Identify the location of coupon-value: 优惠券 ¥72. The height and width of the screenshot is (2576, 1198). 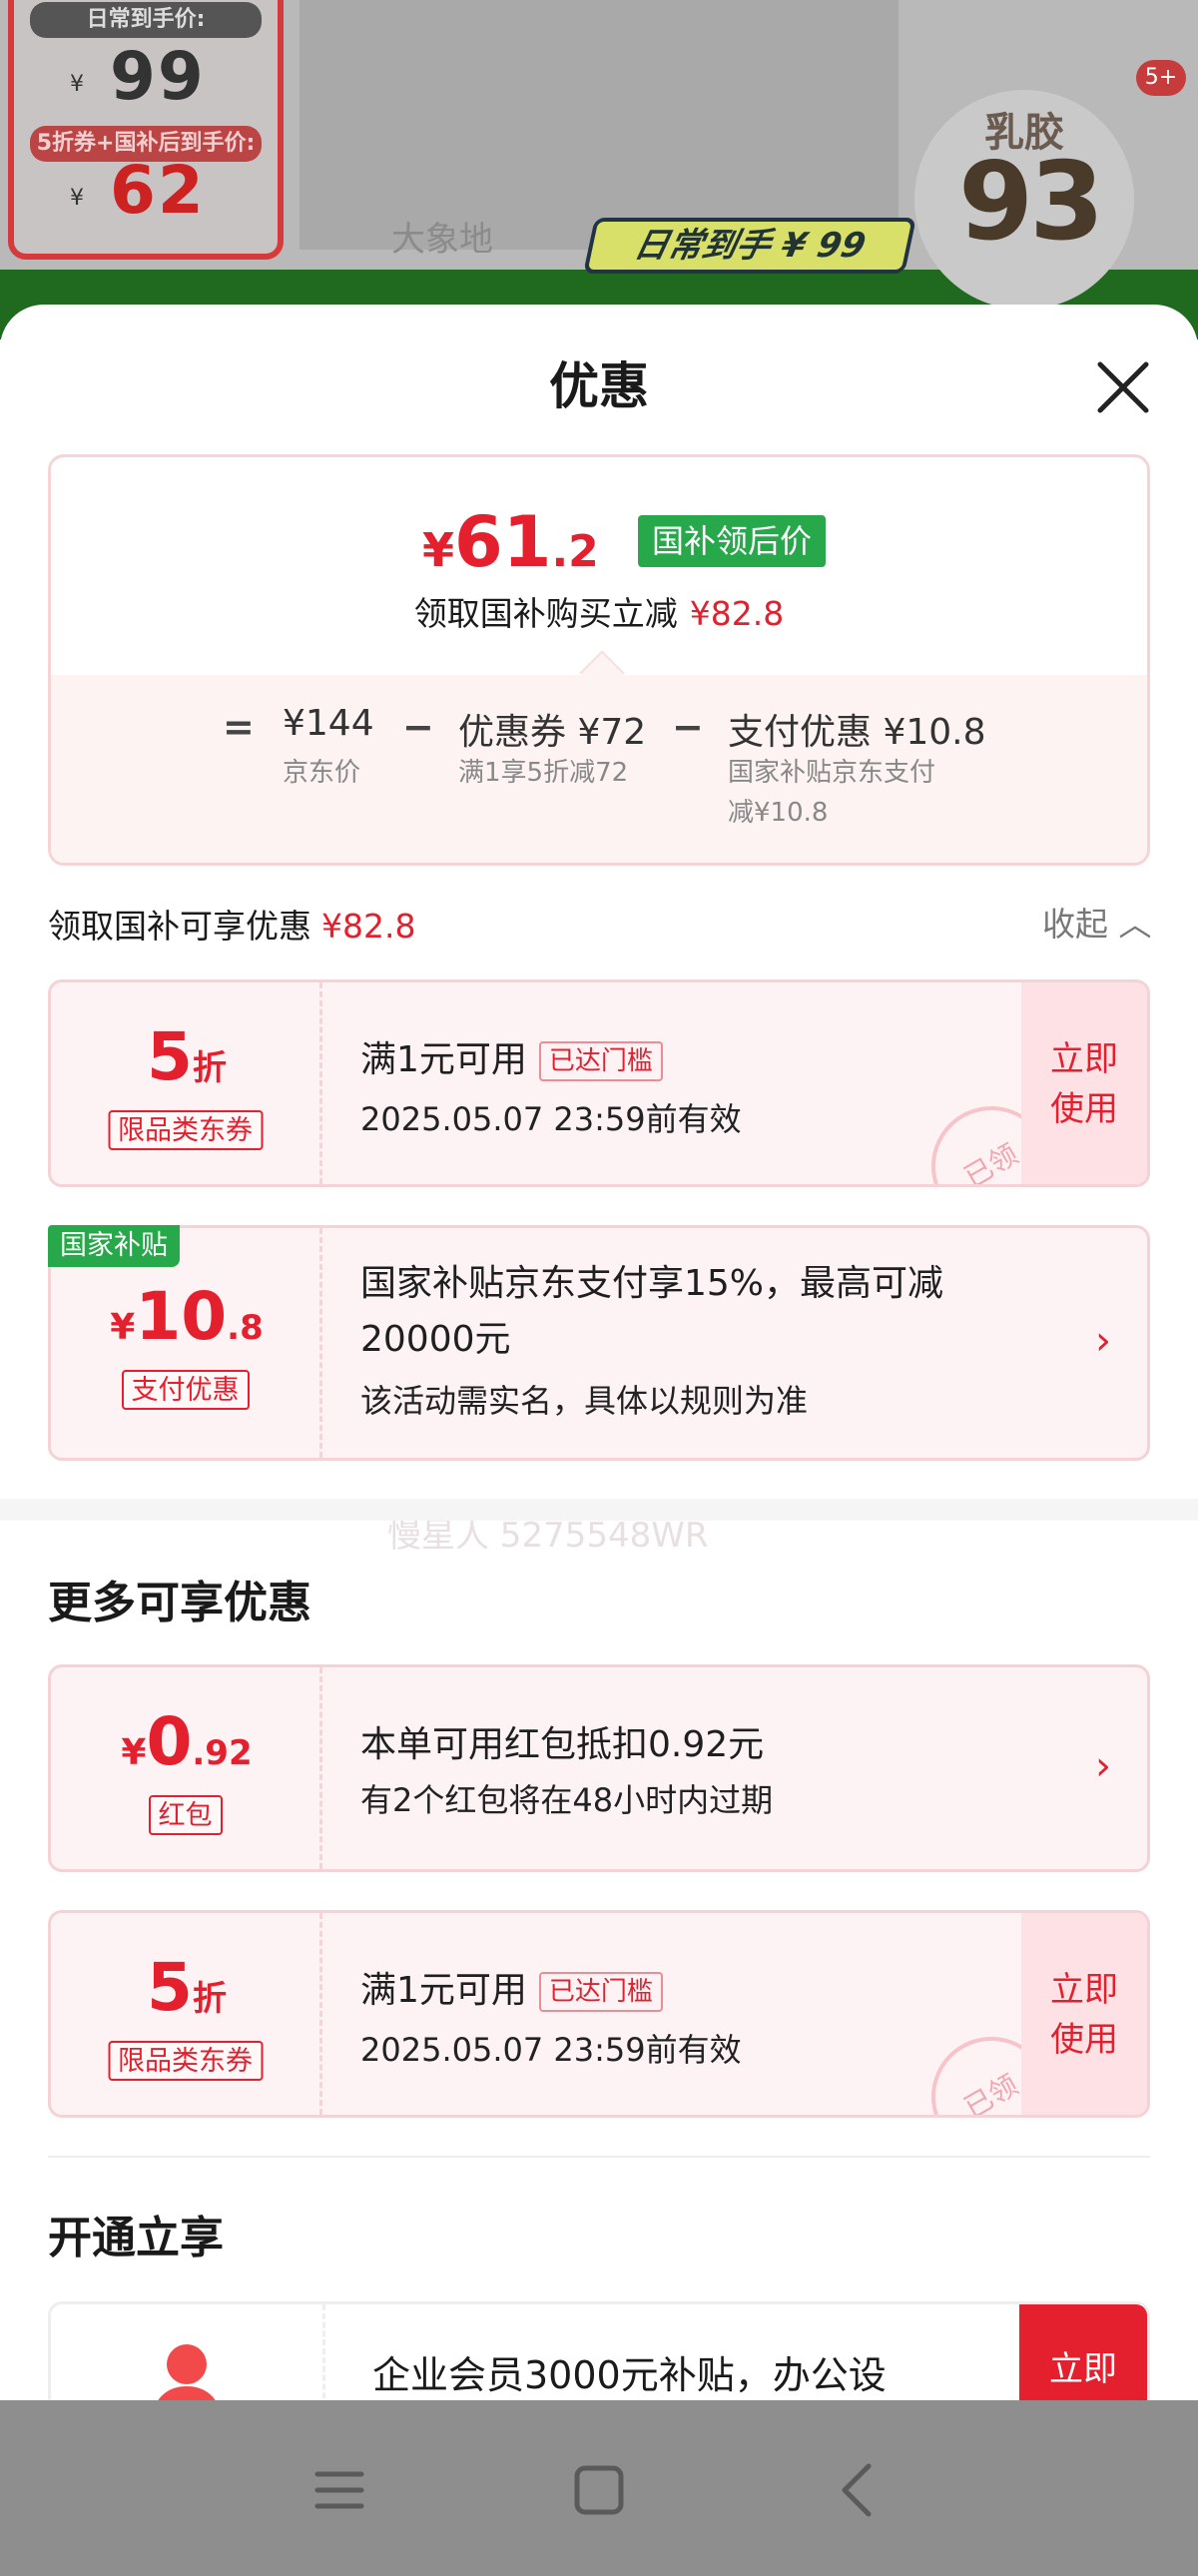
(552, 733).